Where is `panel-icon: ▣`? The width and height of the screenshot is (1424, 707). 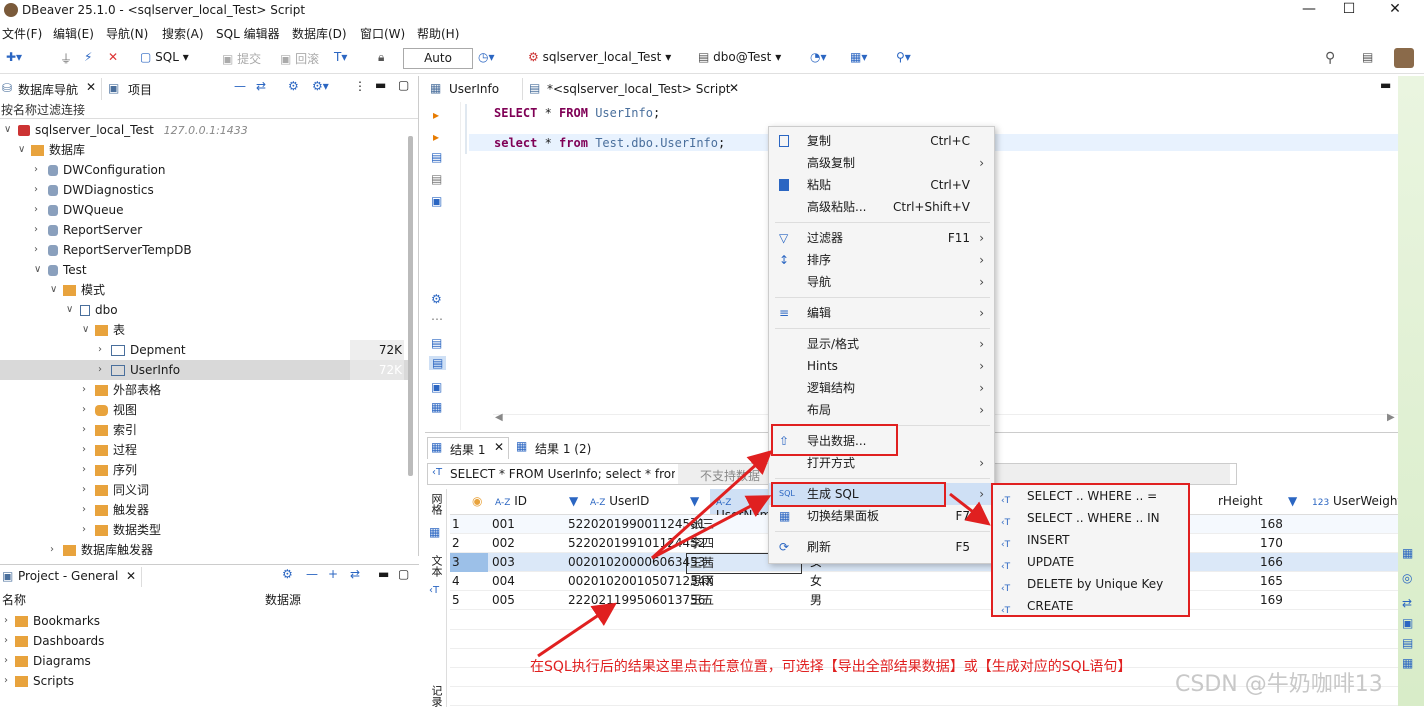 panel-icon: ▣ is located at coordinates (1407, 623).